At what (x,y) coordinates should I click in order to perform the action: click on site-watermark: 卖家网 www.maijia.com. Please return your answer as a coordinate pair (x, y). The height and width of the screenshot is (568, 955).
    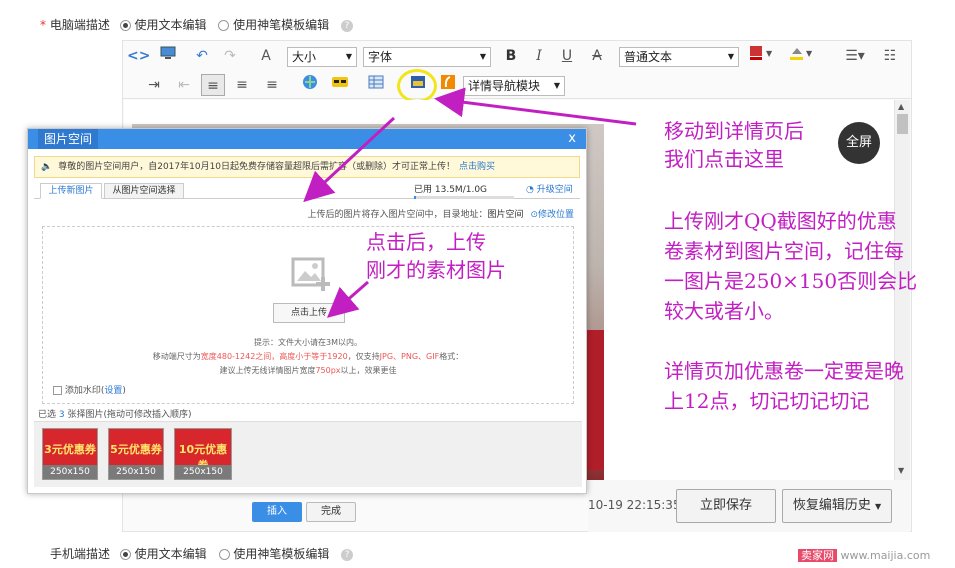
    Looking at the image, I should click on (864, 556).